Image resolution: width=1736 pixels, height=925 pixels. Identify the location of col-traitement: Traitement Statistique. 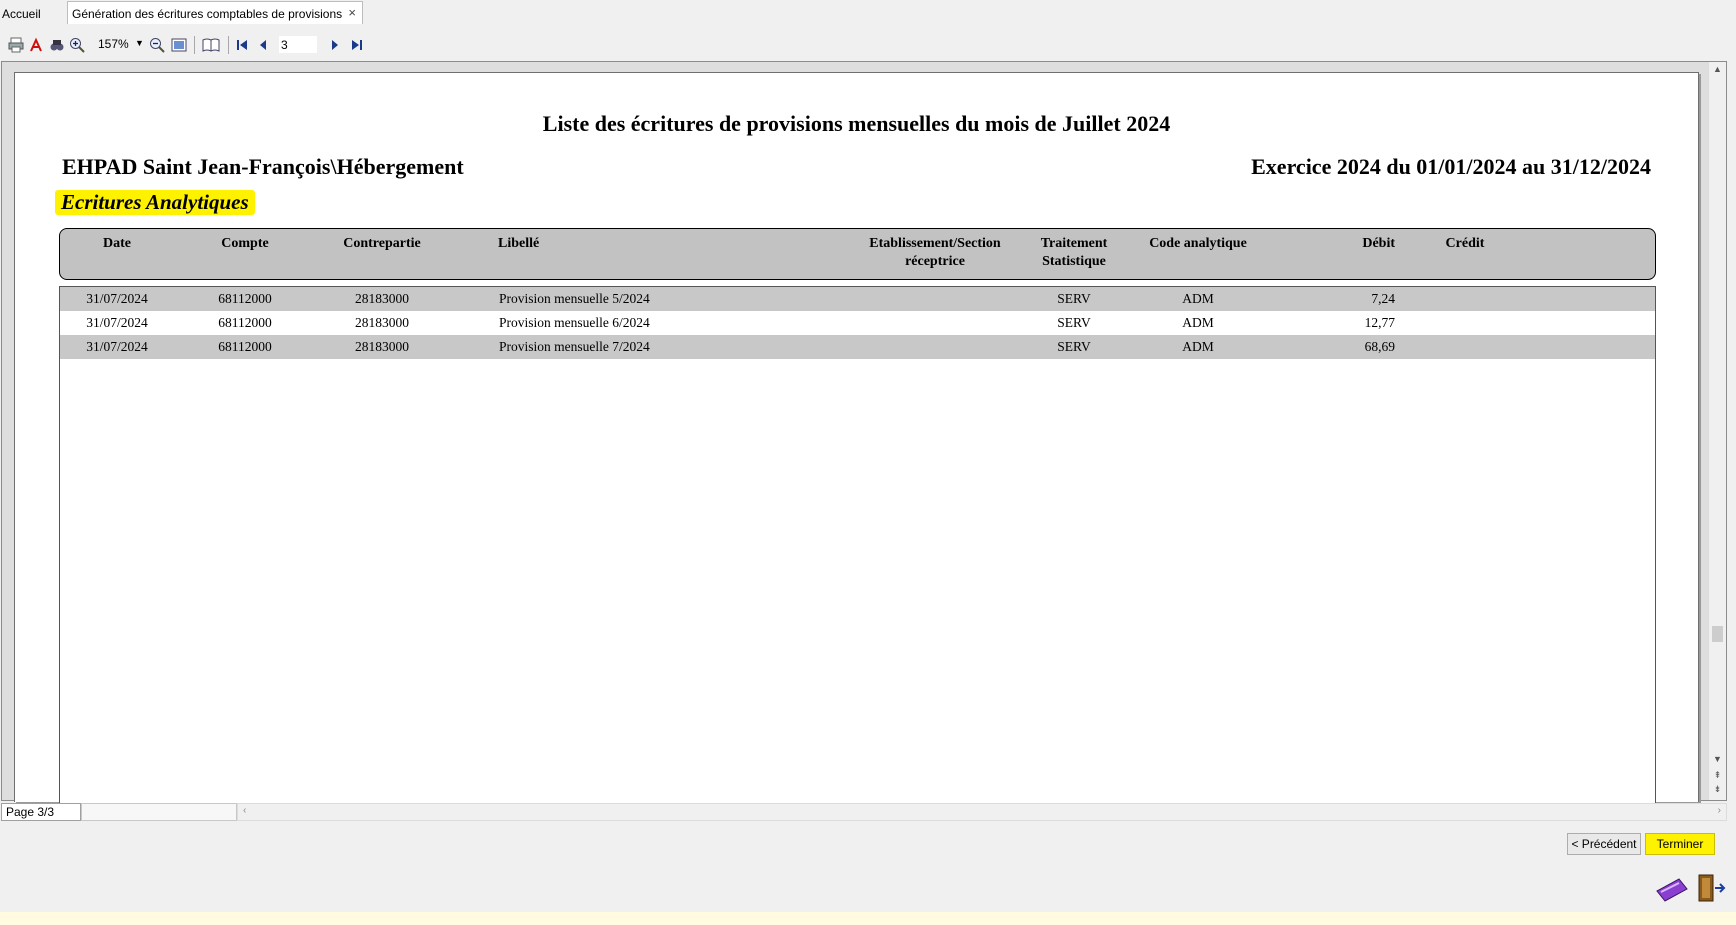
(1074, 253).